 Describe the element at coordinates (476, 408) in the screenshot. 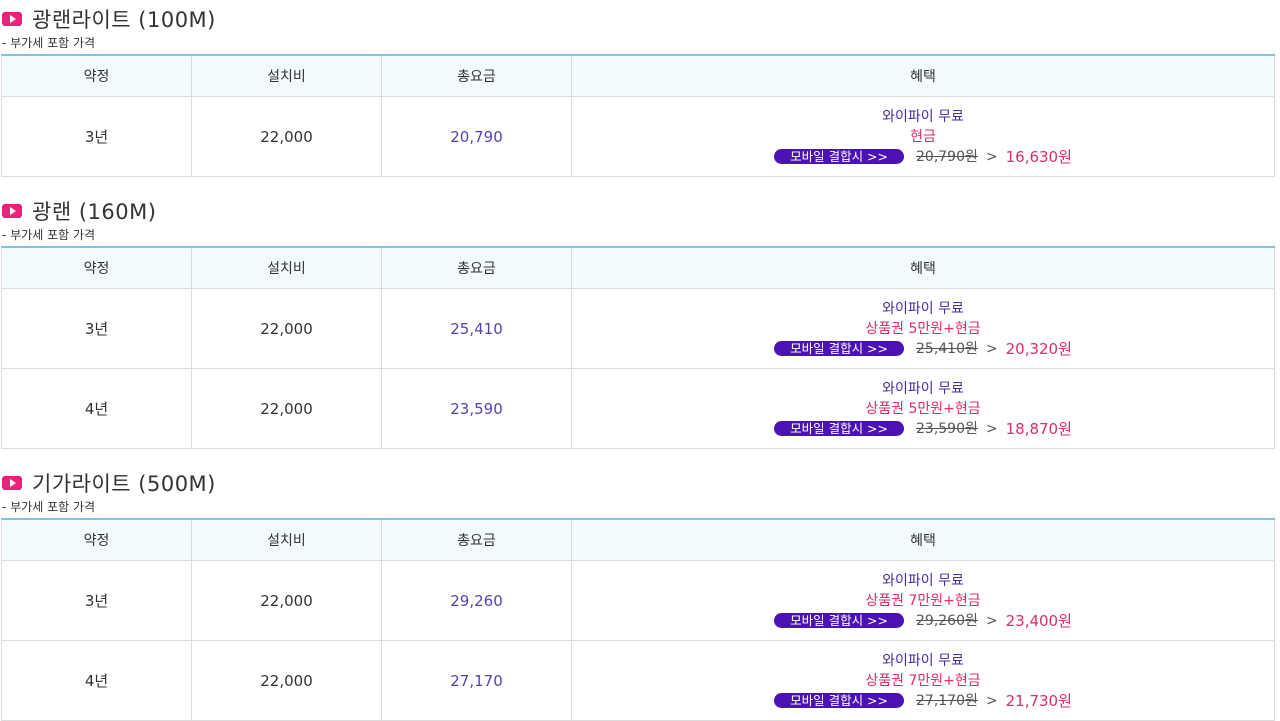

I see `total-cell: 23,590` at that location.